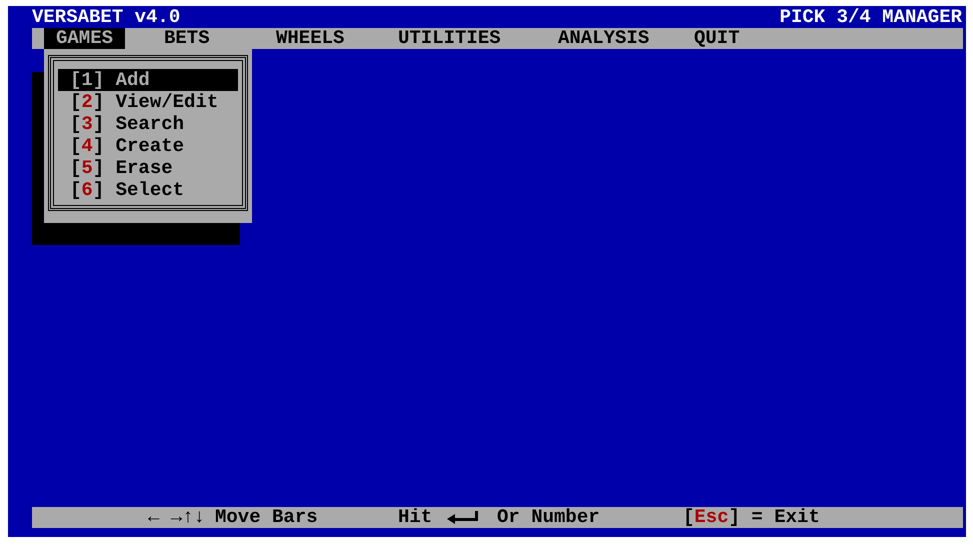 The image size is (973, 546). Describe the element at coordinates (463, 517) in the screenshot. I see `enter-key-icon` at that location.